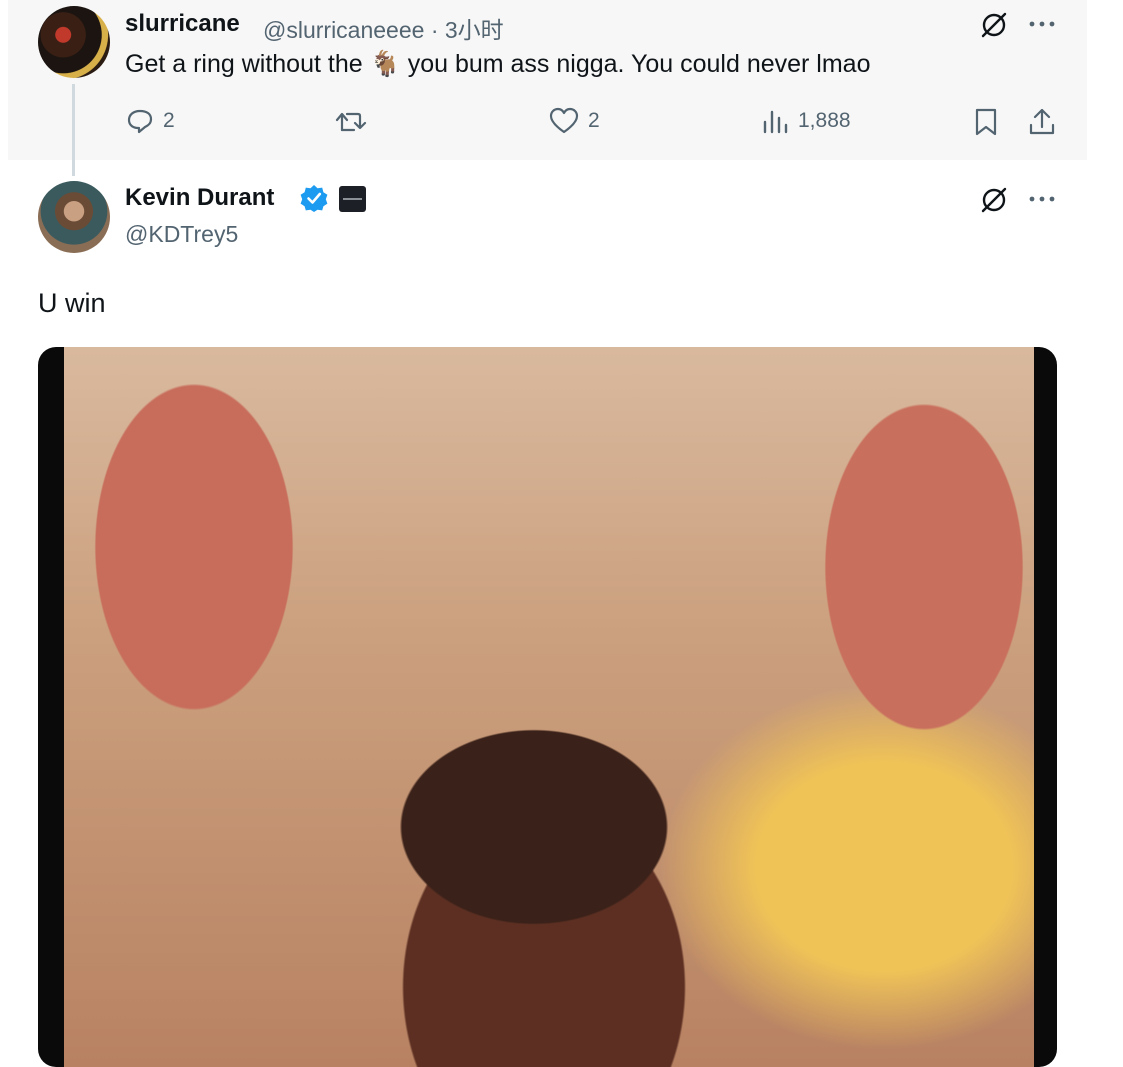 This screenshot has height=1067, width=1123. I want to click on reply-author-name: slurricane, so click(182, 24).